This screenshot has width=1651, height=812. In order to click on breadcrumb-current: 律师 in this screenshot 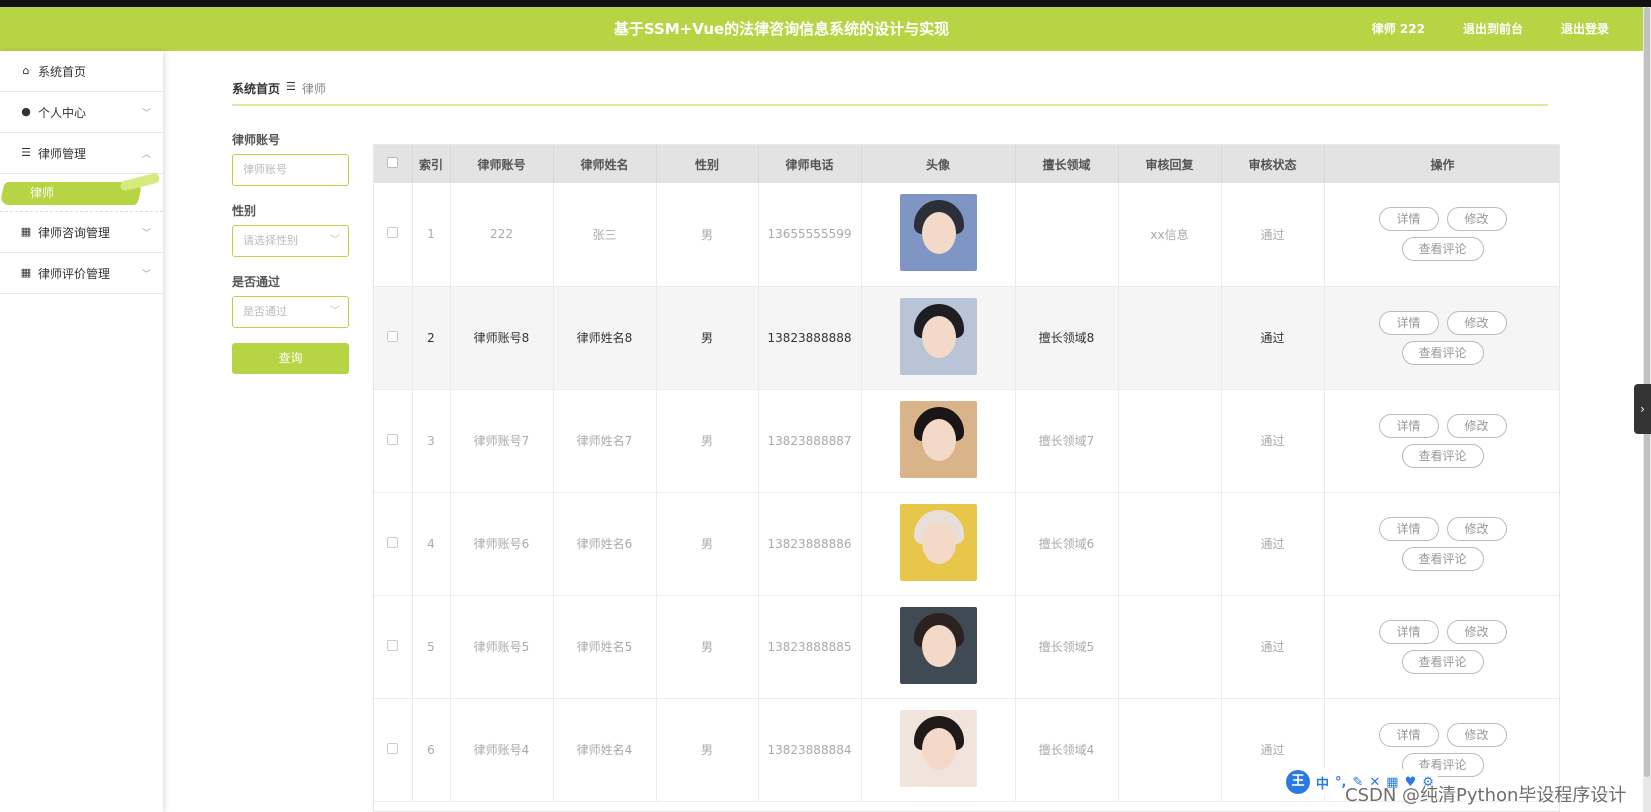, I will do `click(313, 89)`.